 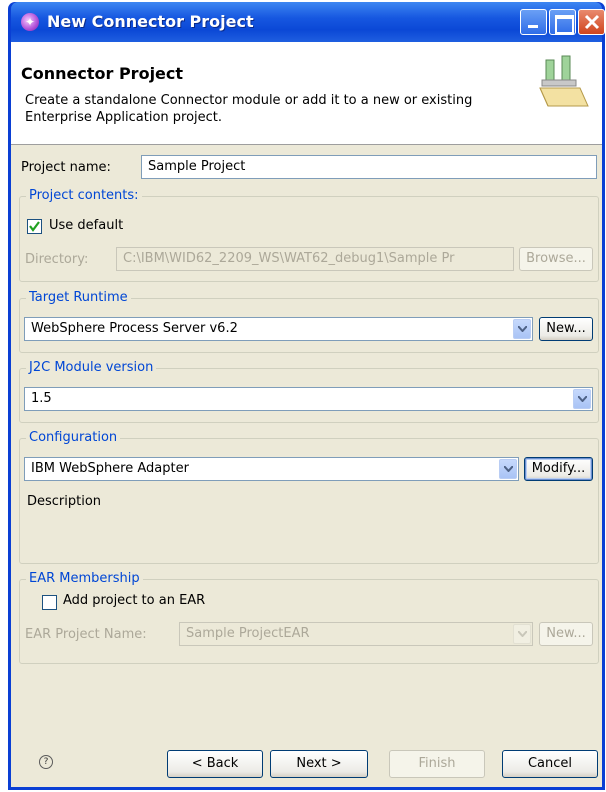 I want to click on directory-label: Directory:, so click(x=57, y=259).